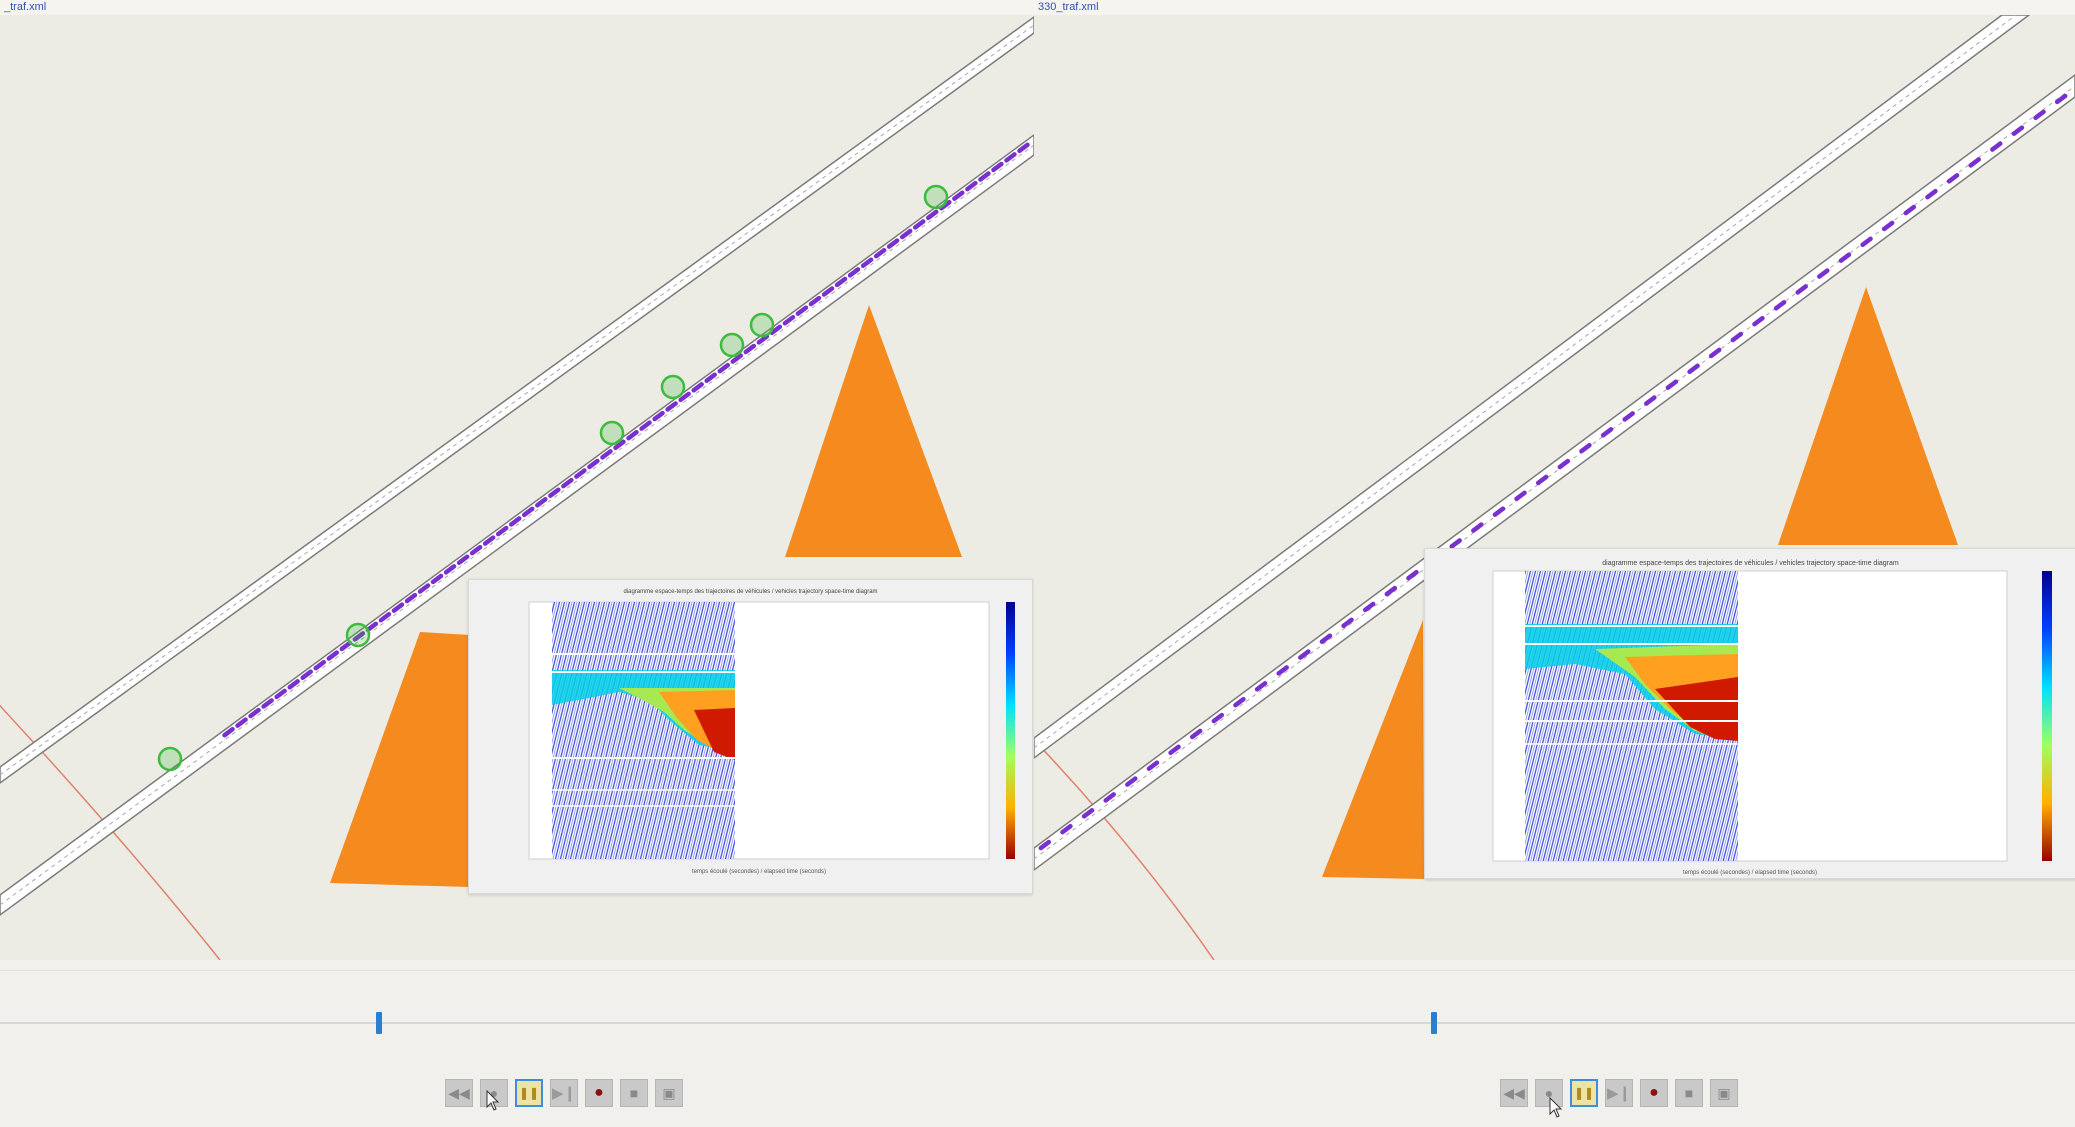 The image size is (2075, 1127). Describe the element at coordinates (517, 8) in the screenshot. I see `window-title: _traf.xml` at that location.